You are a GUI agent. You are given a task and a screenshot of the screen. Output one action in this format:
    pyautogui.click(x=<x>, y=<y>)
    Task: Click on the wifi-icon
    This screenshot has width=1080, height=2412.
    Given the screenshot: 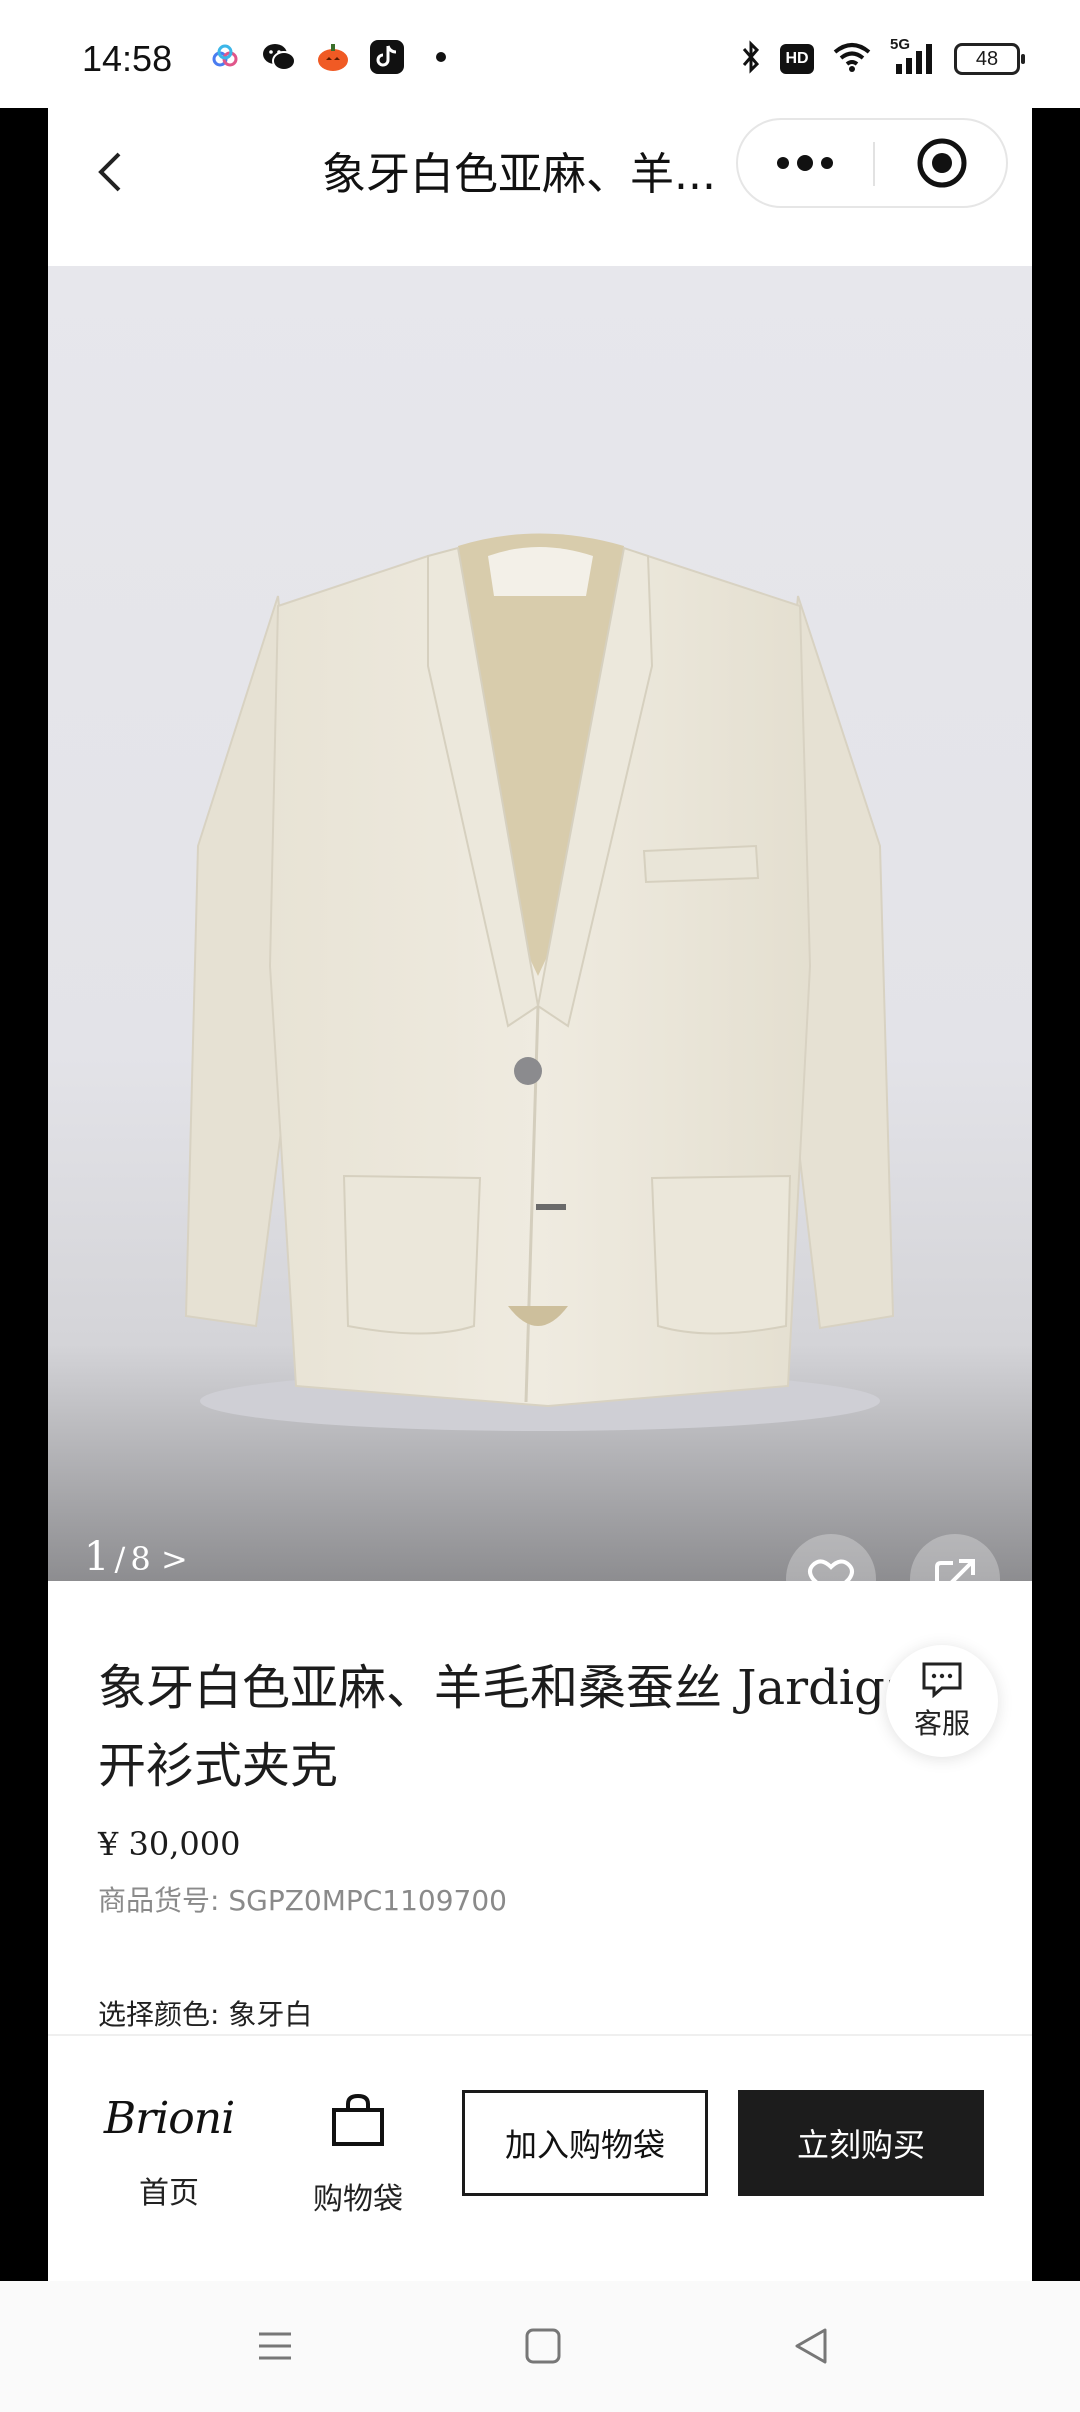 What is the action you would take?
    pyautogui.click(x=852, y=59)
    